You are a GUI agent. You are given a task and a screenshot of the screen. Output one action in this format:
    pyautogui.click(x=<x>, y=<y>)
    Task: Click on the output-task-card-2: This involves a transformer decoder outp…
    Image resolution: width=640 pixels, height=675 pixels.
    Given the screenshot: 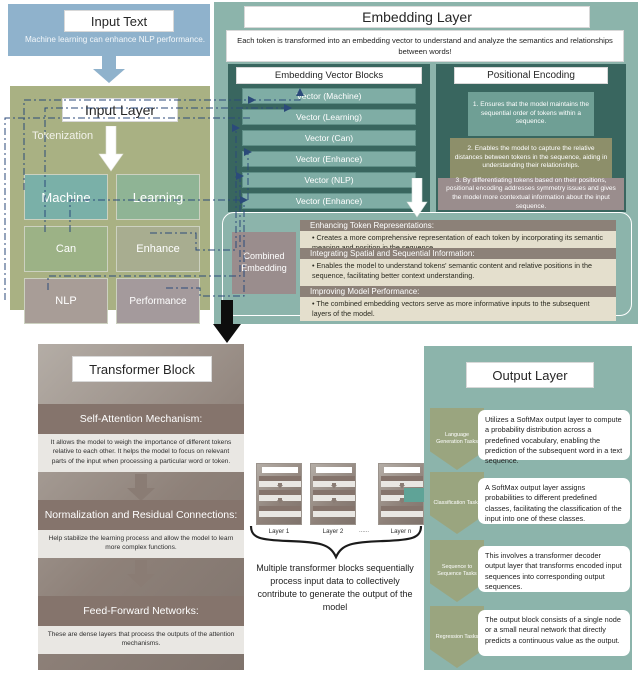 What is the action you would take?
    pyautogui.click(x=554, y=569)
    